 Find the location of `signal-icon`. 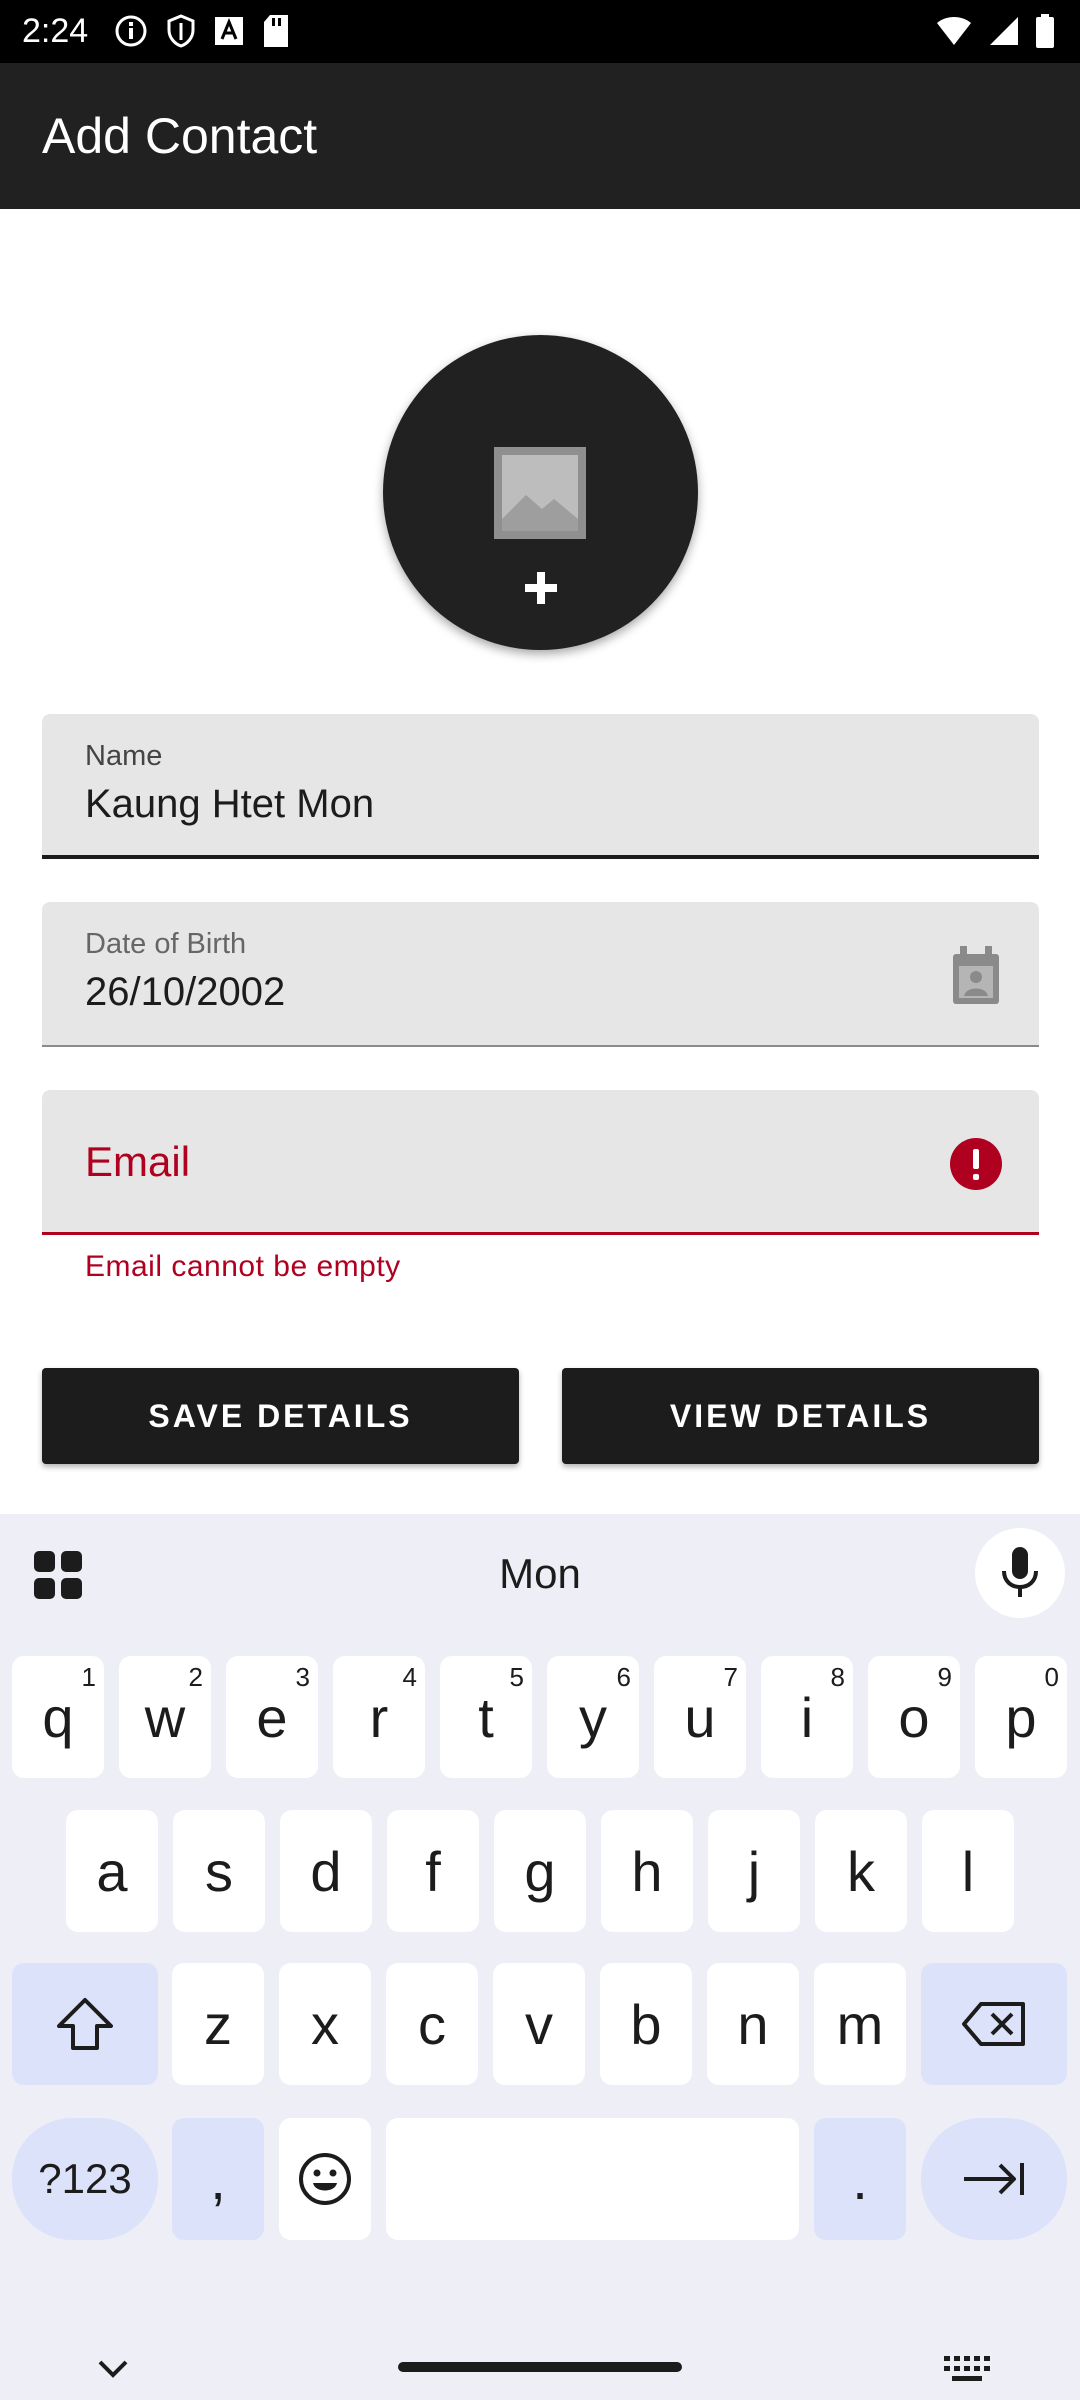

signal-icon is located at coordinates (1004, 31).